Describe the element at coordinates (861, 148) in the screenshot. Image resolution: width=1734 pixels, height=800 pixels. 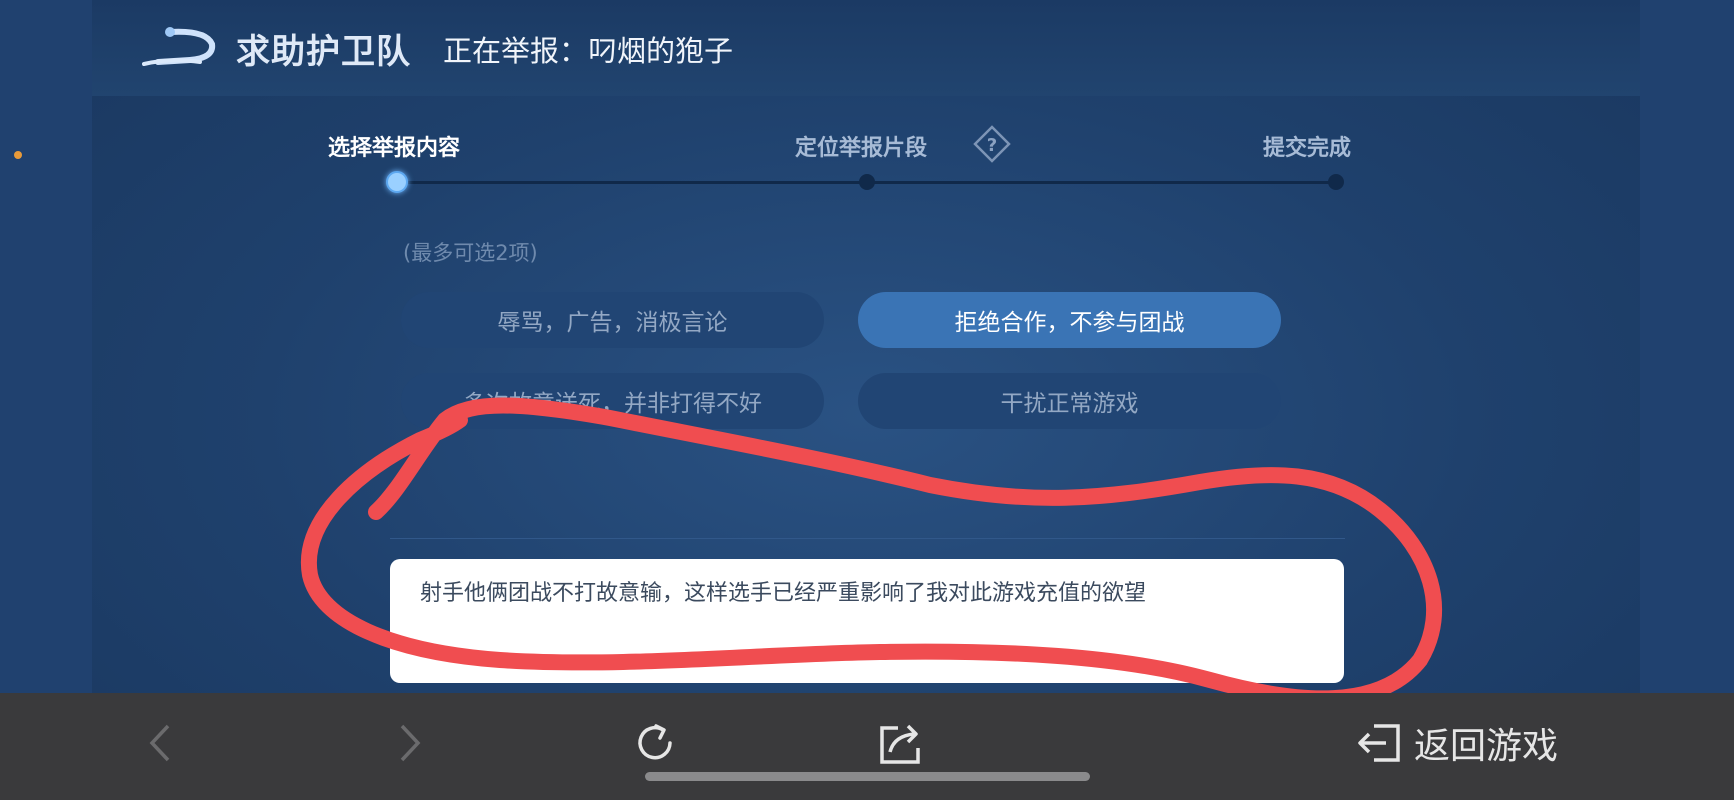
I see `step-locate-clip: 定位举报片段` at that location.